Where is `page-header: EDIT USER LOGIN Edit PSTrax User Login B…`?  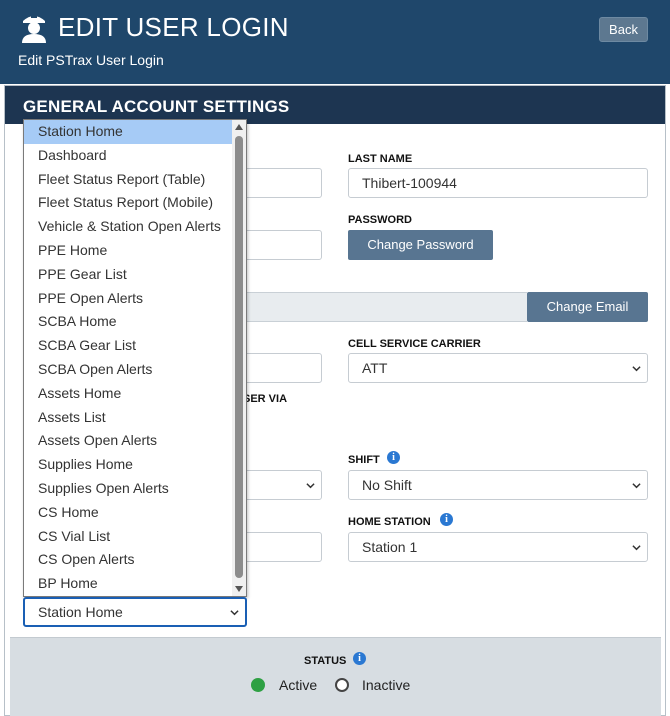 page-header: EDIT USER LOGIN Edit PSTrax User Login B… is located at coordinates (335, 42).